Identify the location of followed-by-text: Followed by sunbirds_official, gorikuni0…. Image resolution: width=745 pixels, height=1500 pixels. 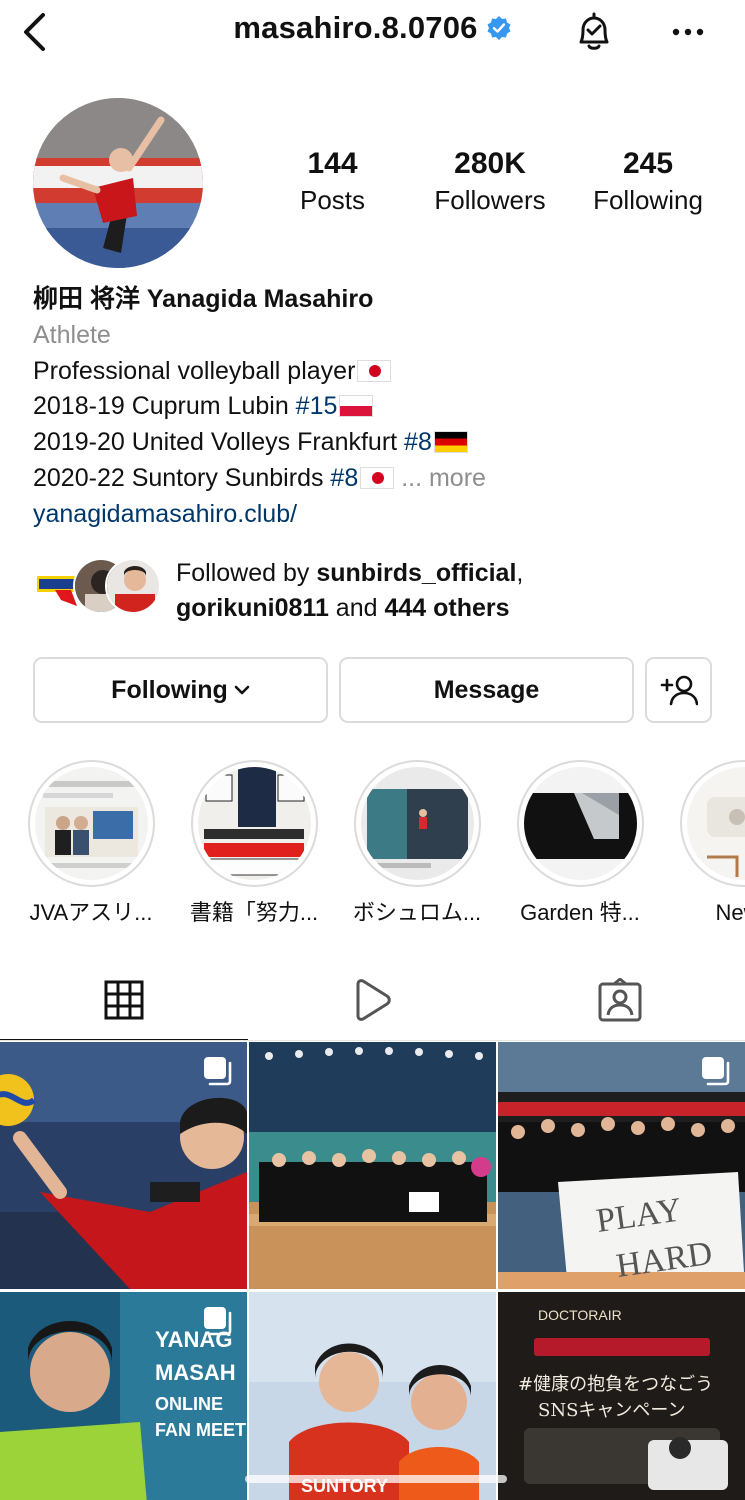
(349, 591).